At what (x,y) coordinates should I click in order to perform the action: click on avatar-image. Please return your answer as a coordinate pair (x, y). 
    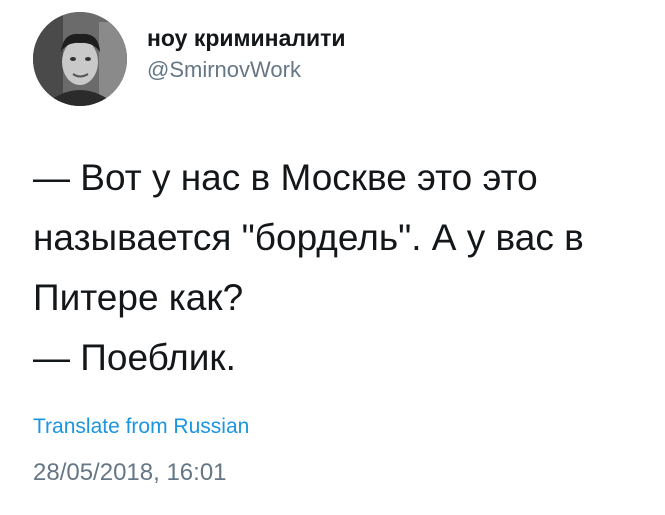
    Looking at the image, I should click on (80, 59).